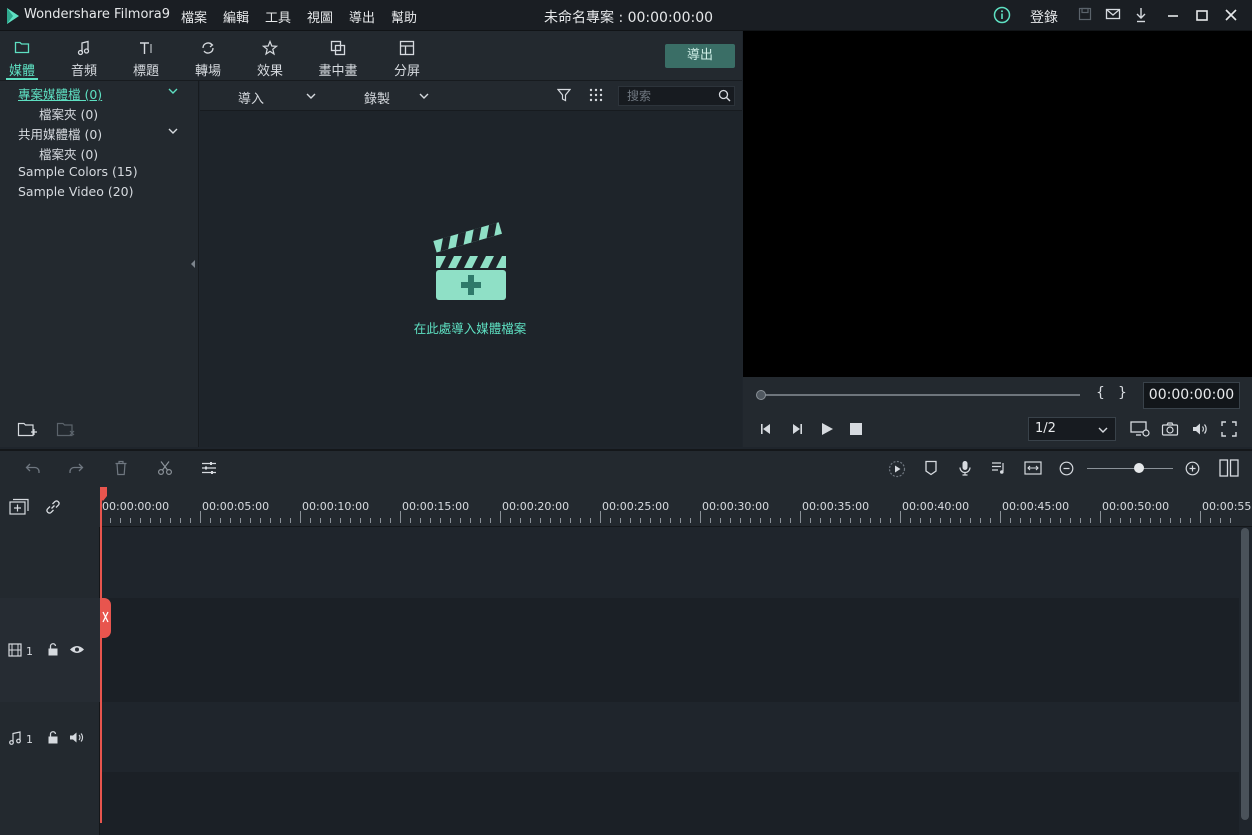 This screenshot has width=1252, height=835. What do you see at coordinates (1066, 468) in the screenshot?
I see `zoom-out-icon` at bounding box center [1066, 468].